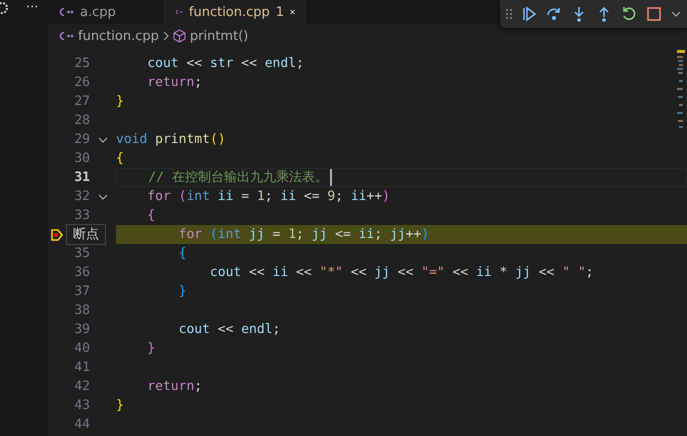  I want to click on problem-count: 1, so click(280, 12).